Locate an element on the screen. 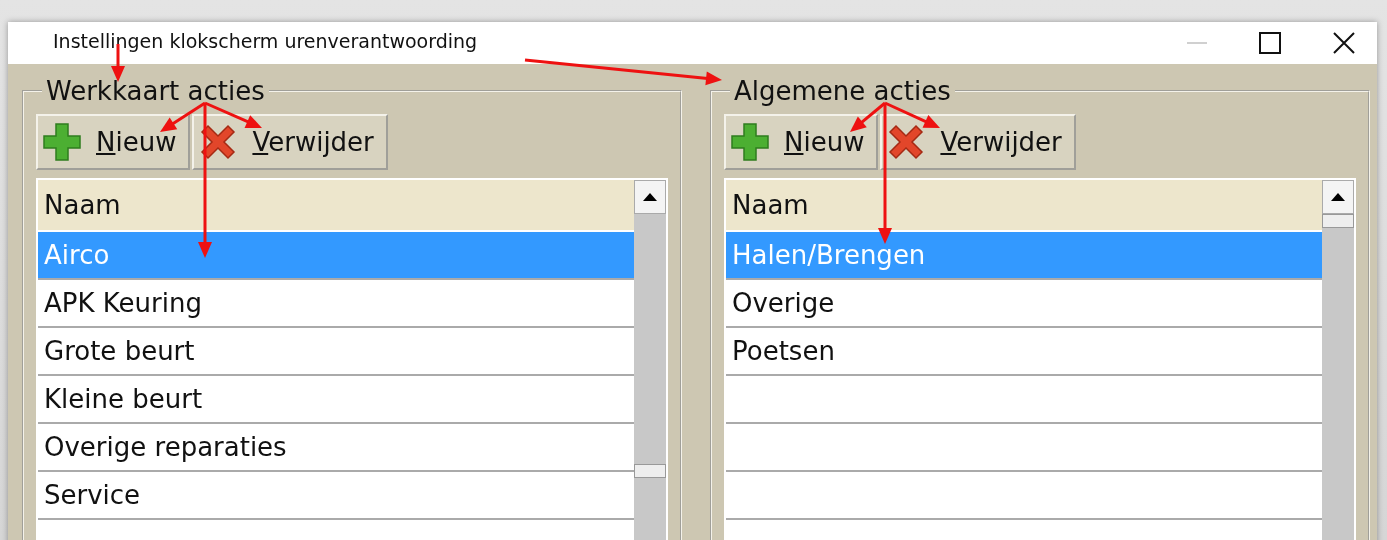 This screenshot has width=1387, height=540. list-row: Poetsen is located at coordinates (1024, 352).